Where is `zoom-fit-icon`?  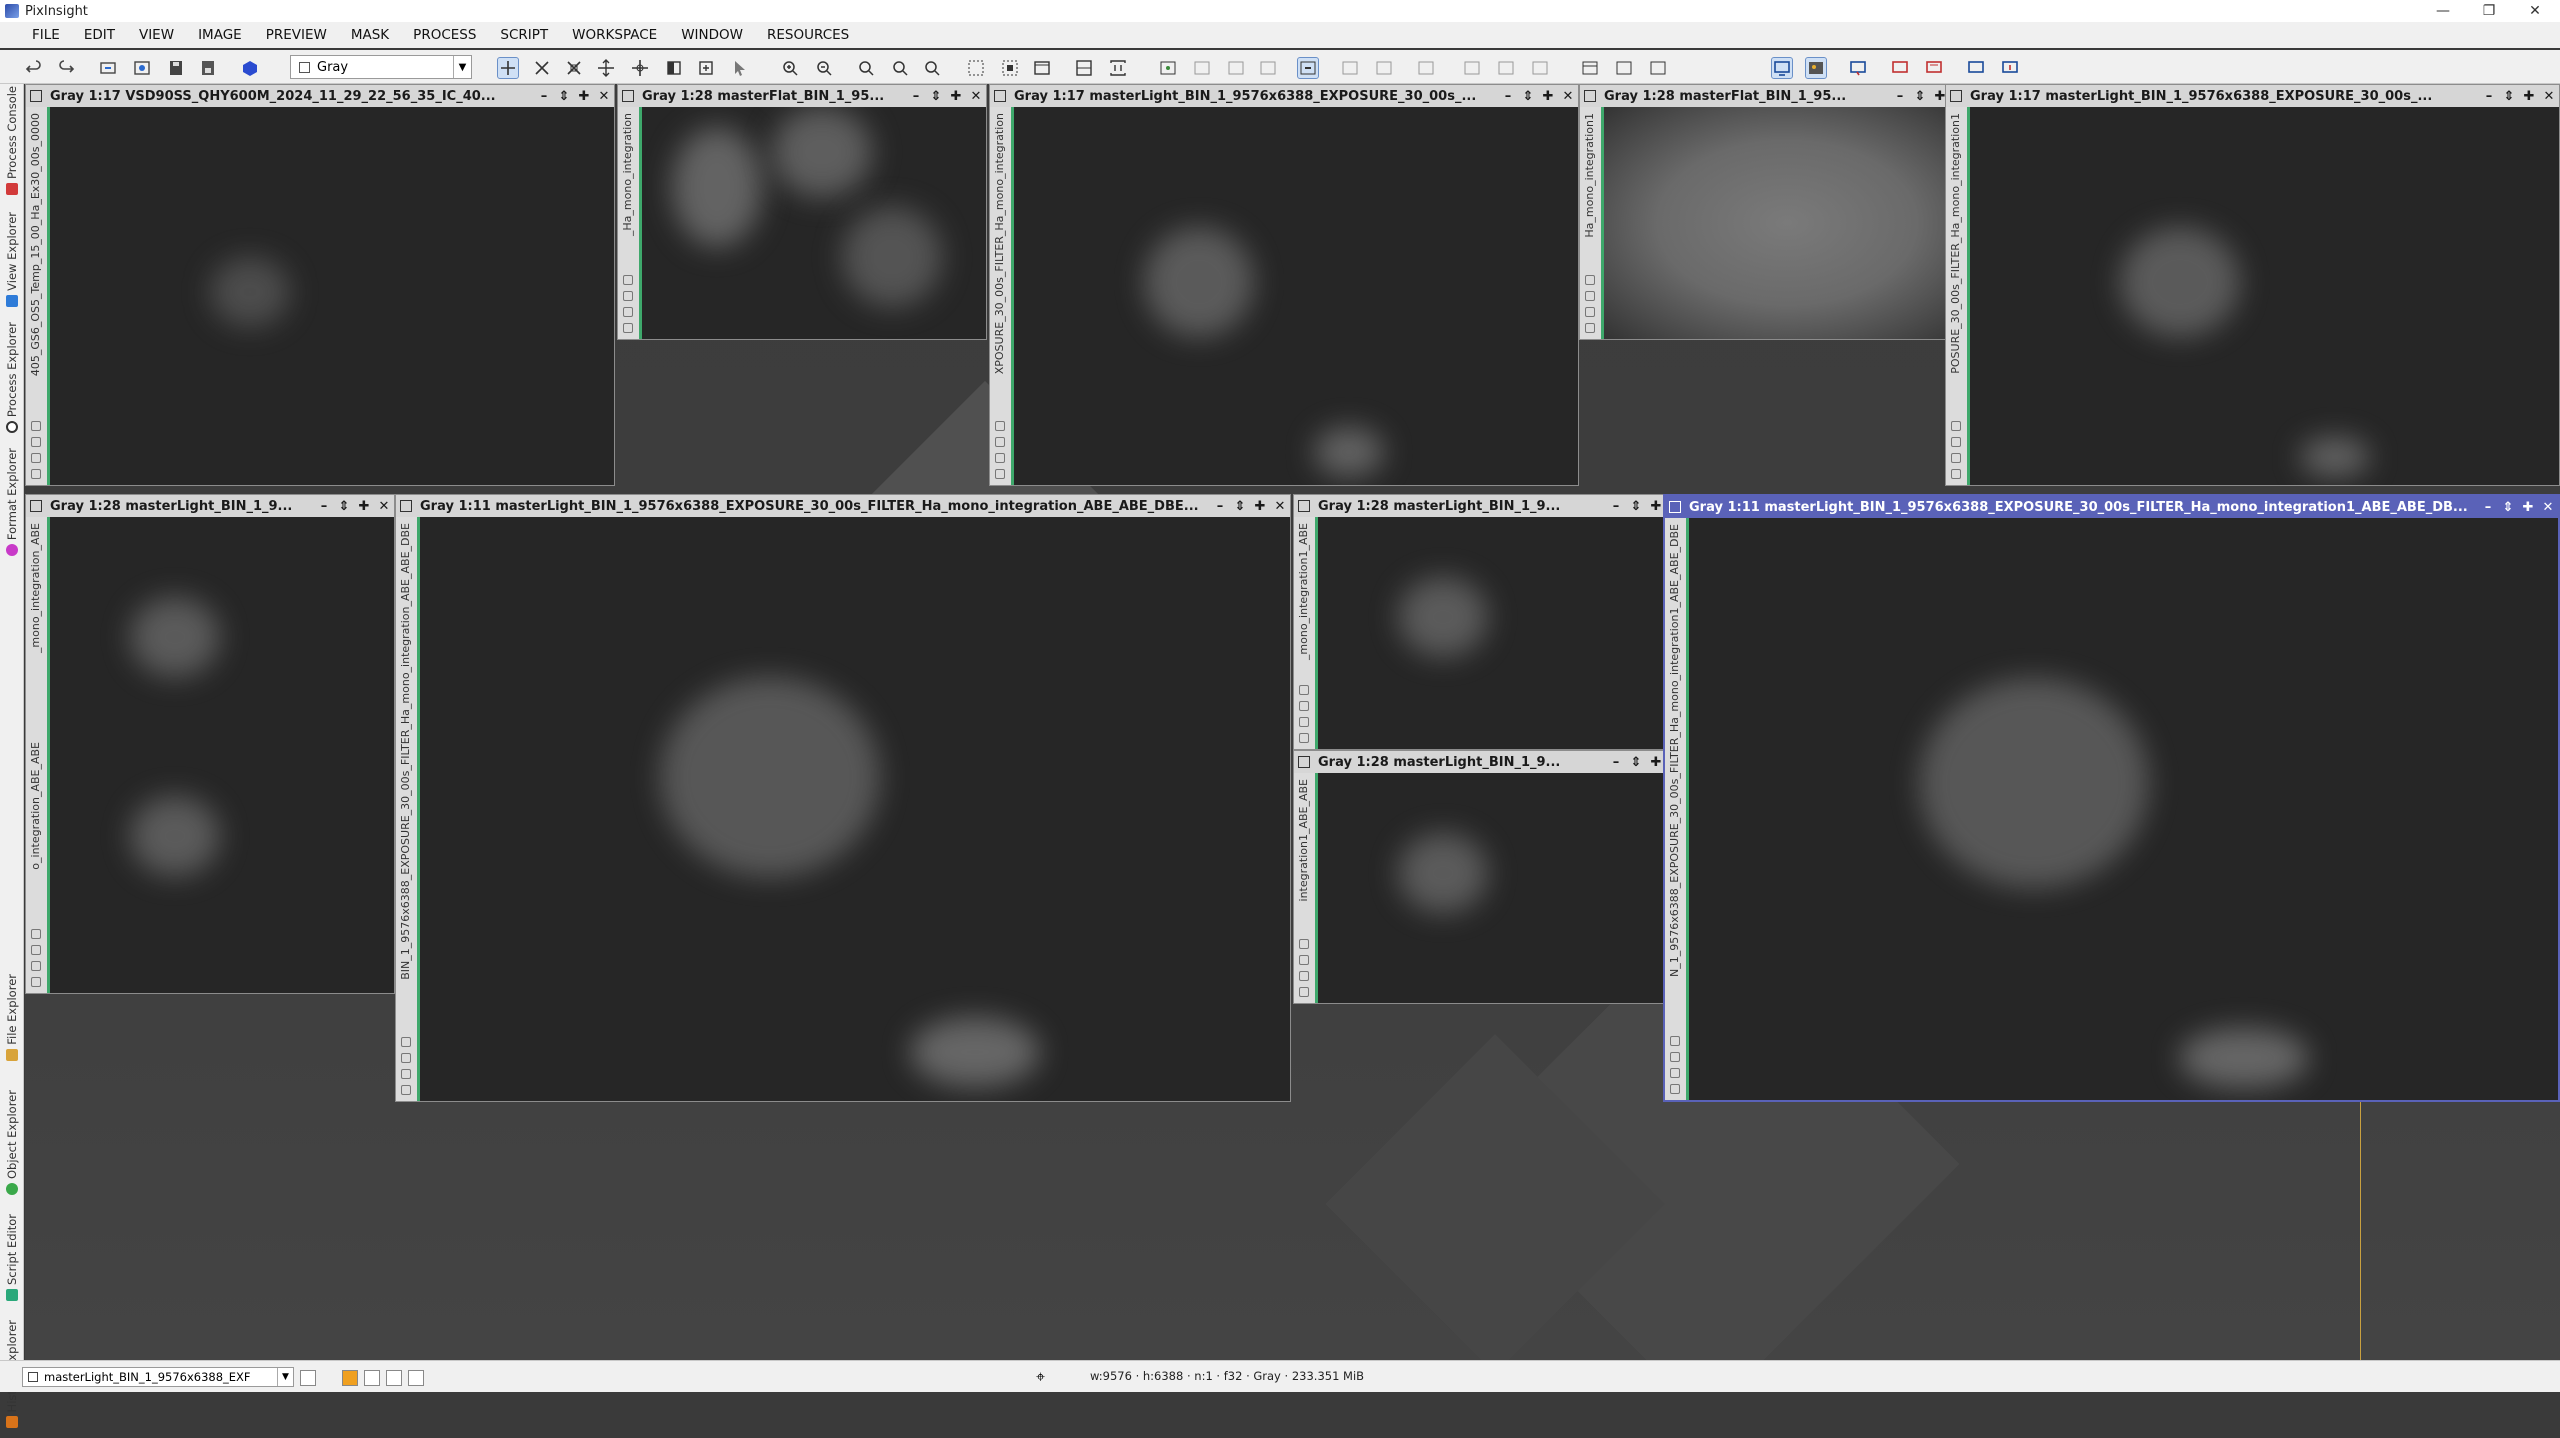 zoom-fit-icon is located at coordinates (900, 68).